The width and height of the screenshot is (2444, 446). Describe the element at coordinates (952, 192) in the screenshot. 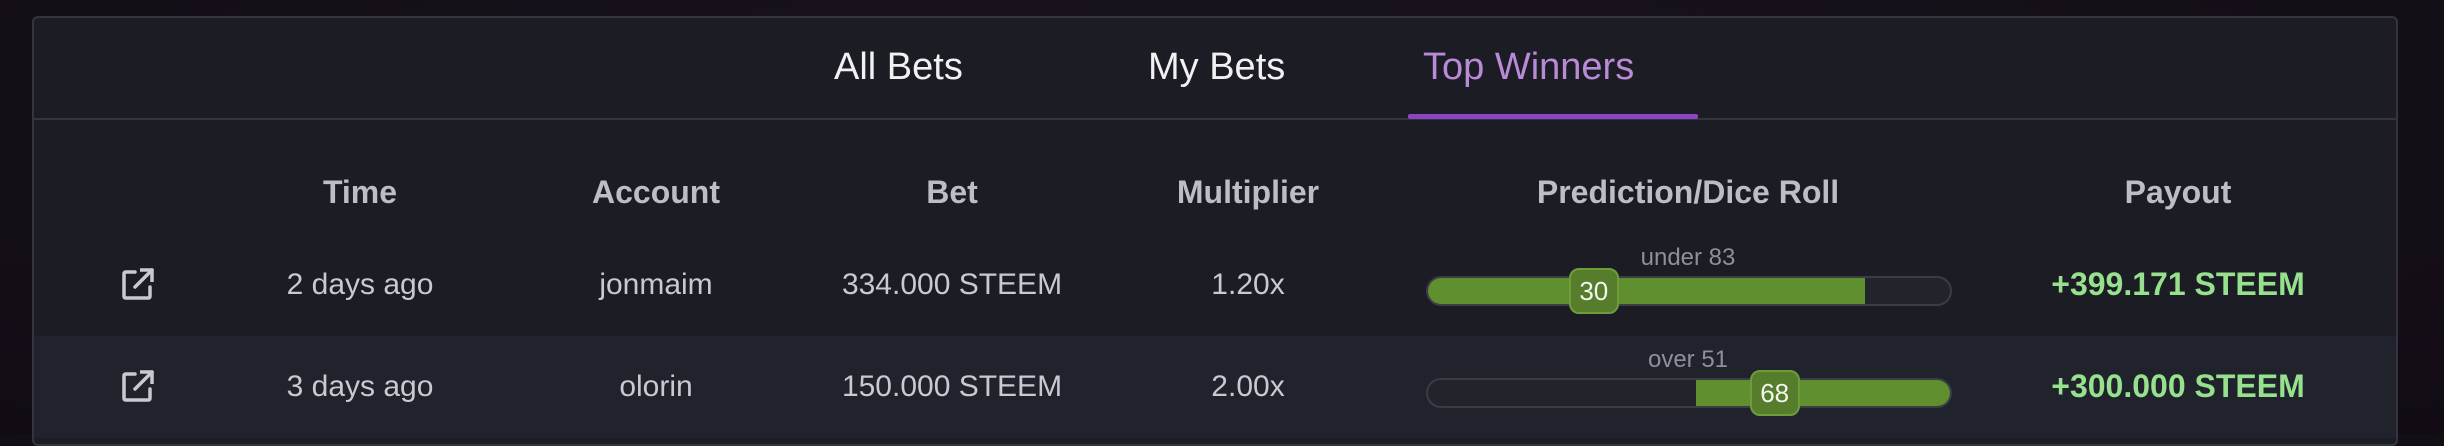

I see `column-header-bet: Bet` at that location.